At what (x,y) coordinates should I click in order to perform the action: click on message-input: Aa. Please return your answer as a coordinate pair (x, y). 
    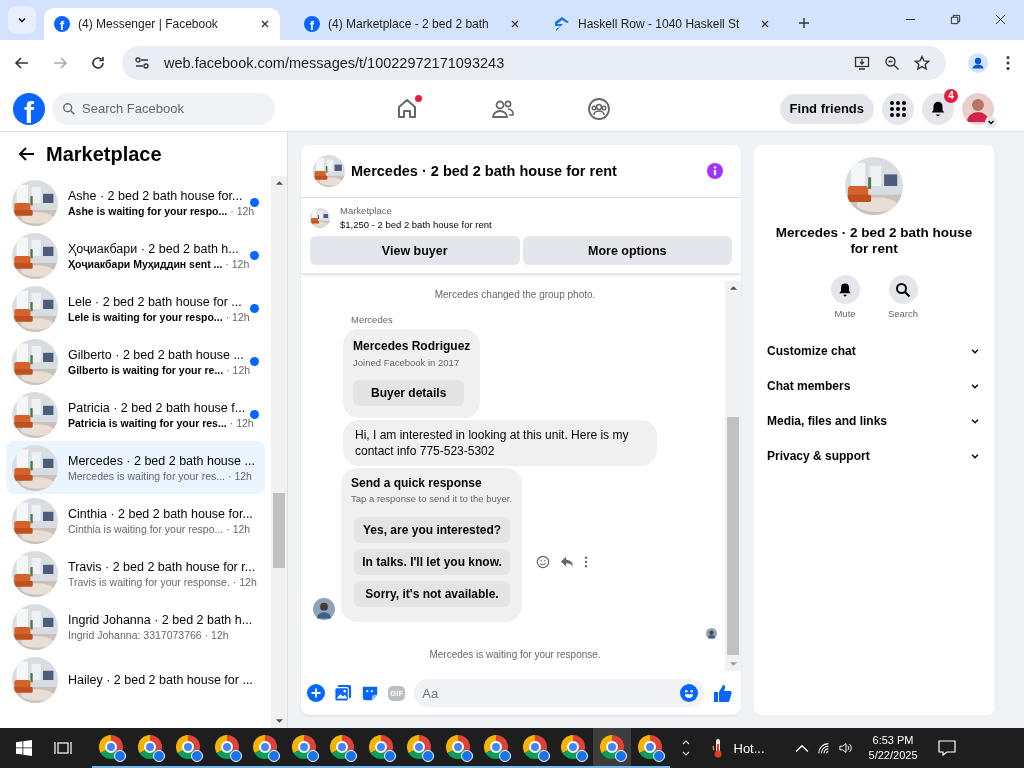
    Looking at the image, I should click on (559, 693).